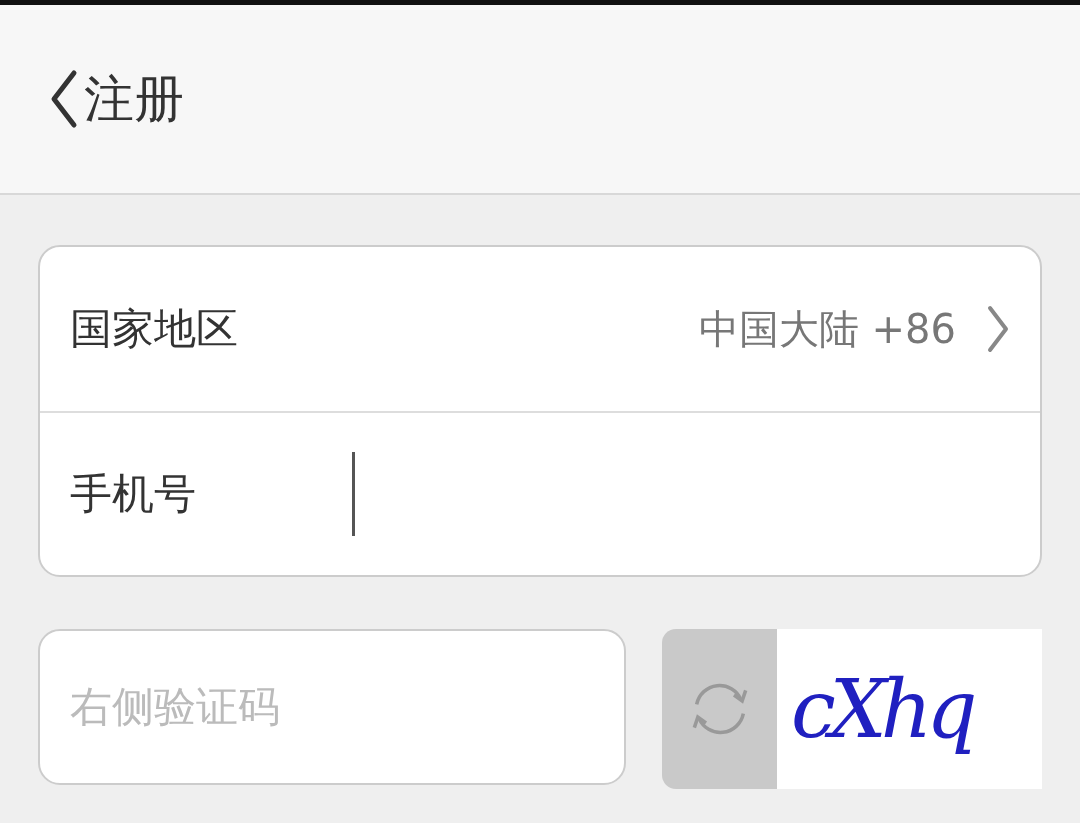 Image resolution: width=1080 pixels, height=823 pixels. Describe the element at coordinates (134, 99) in the screenshot. I see `page-title: 注册` at that location.